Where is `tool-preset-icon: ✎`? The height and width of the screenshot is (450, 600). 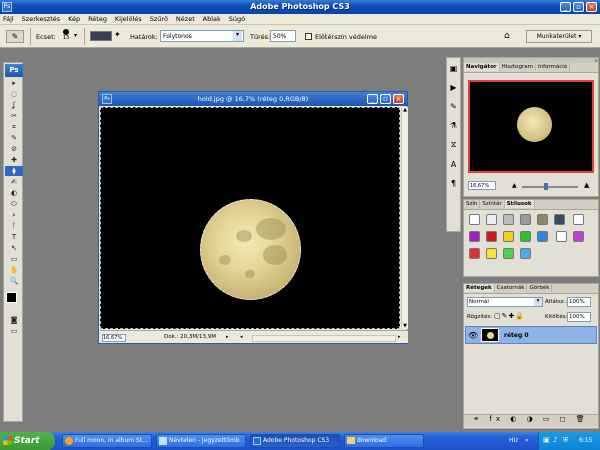
tool-preset-icon: ✎ is located at coordinates (15, 36).